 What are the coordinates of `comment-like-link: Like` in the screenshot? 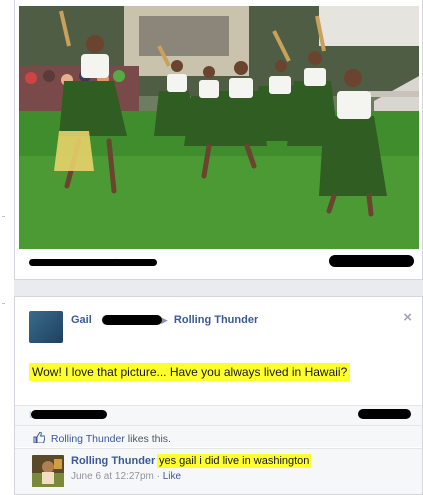 It's located at (172, 476).